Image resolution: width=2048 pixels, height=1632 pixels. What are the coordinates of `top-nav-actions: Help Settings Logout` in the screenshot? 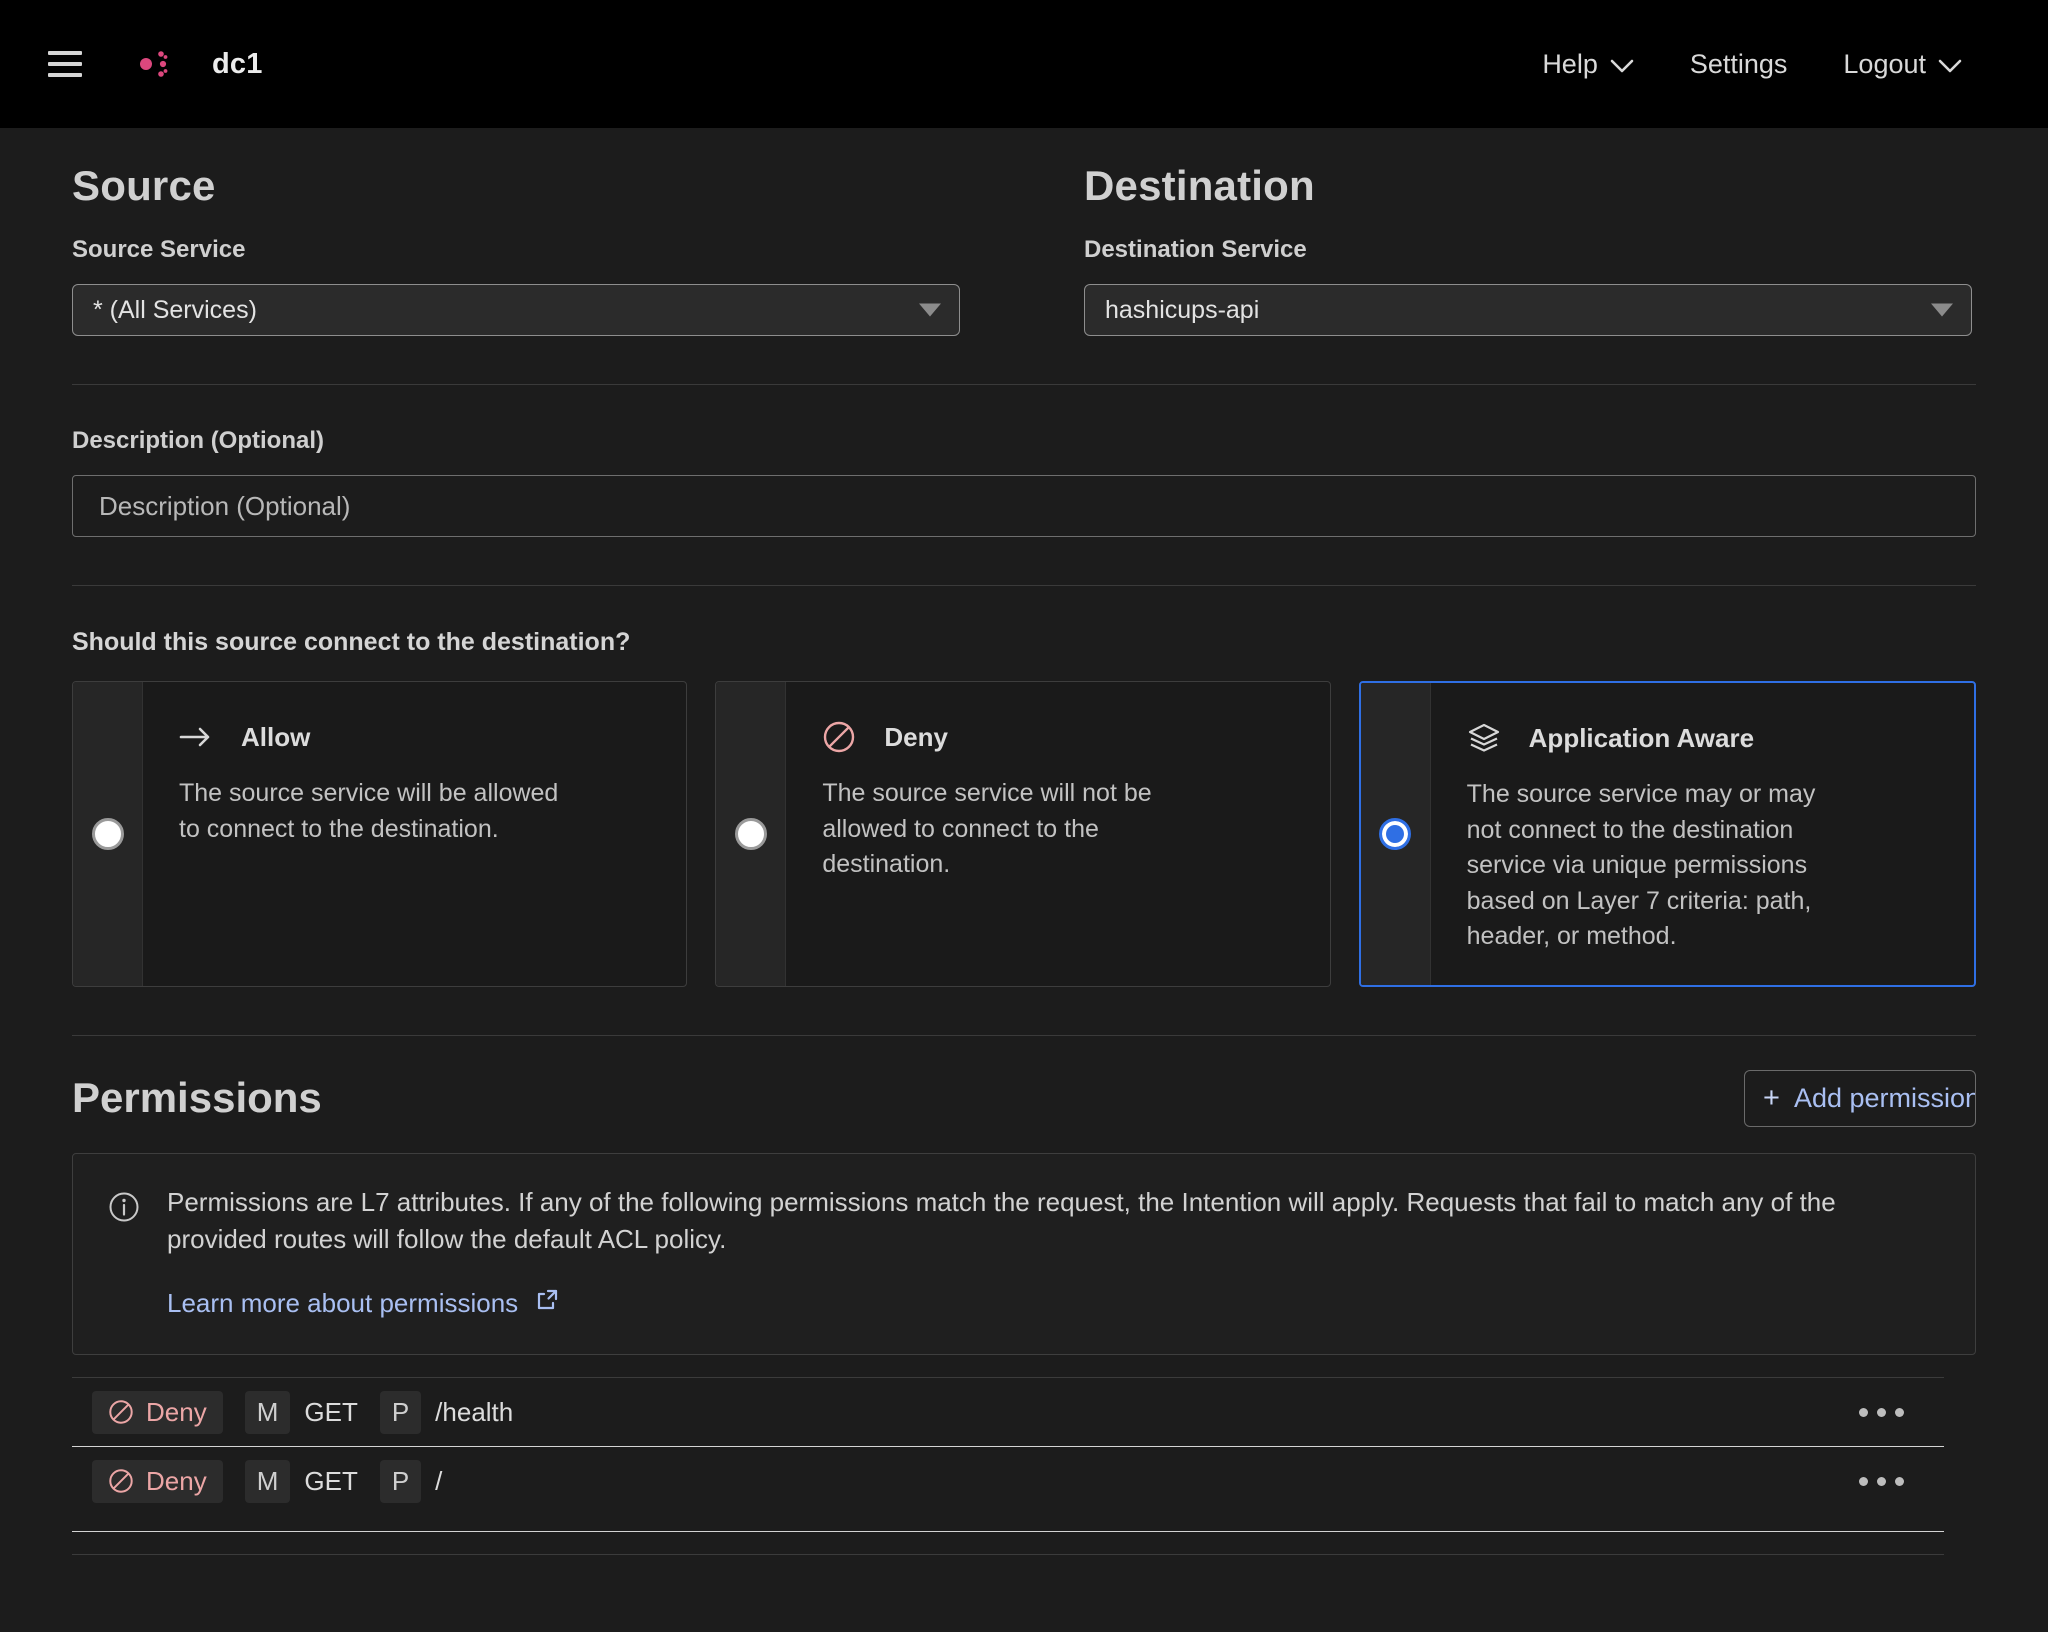 It's located at (1771, 64).